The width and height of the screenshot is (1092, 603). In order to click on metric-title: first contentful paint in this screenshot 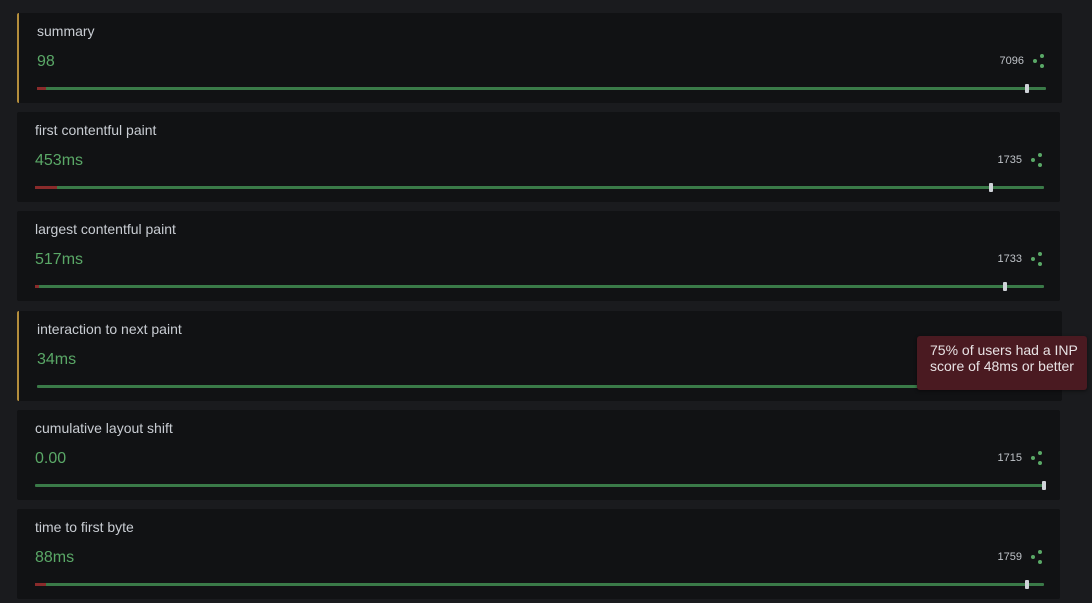, I will do `click(96, 130)`.